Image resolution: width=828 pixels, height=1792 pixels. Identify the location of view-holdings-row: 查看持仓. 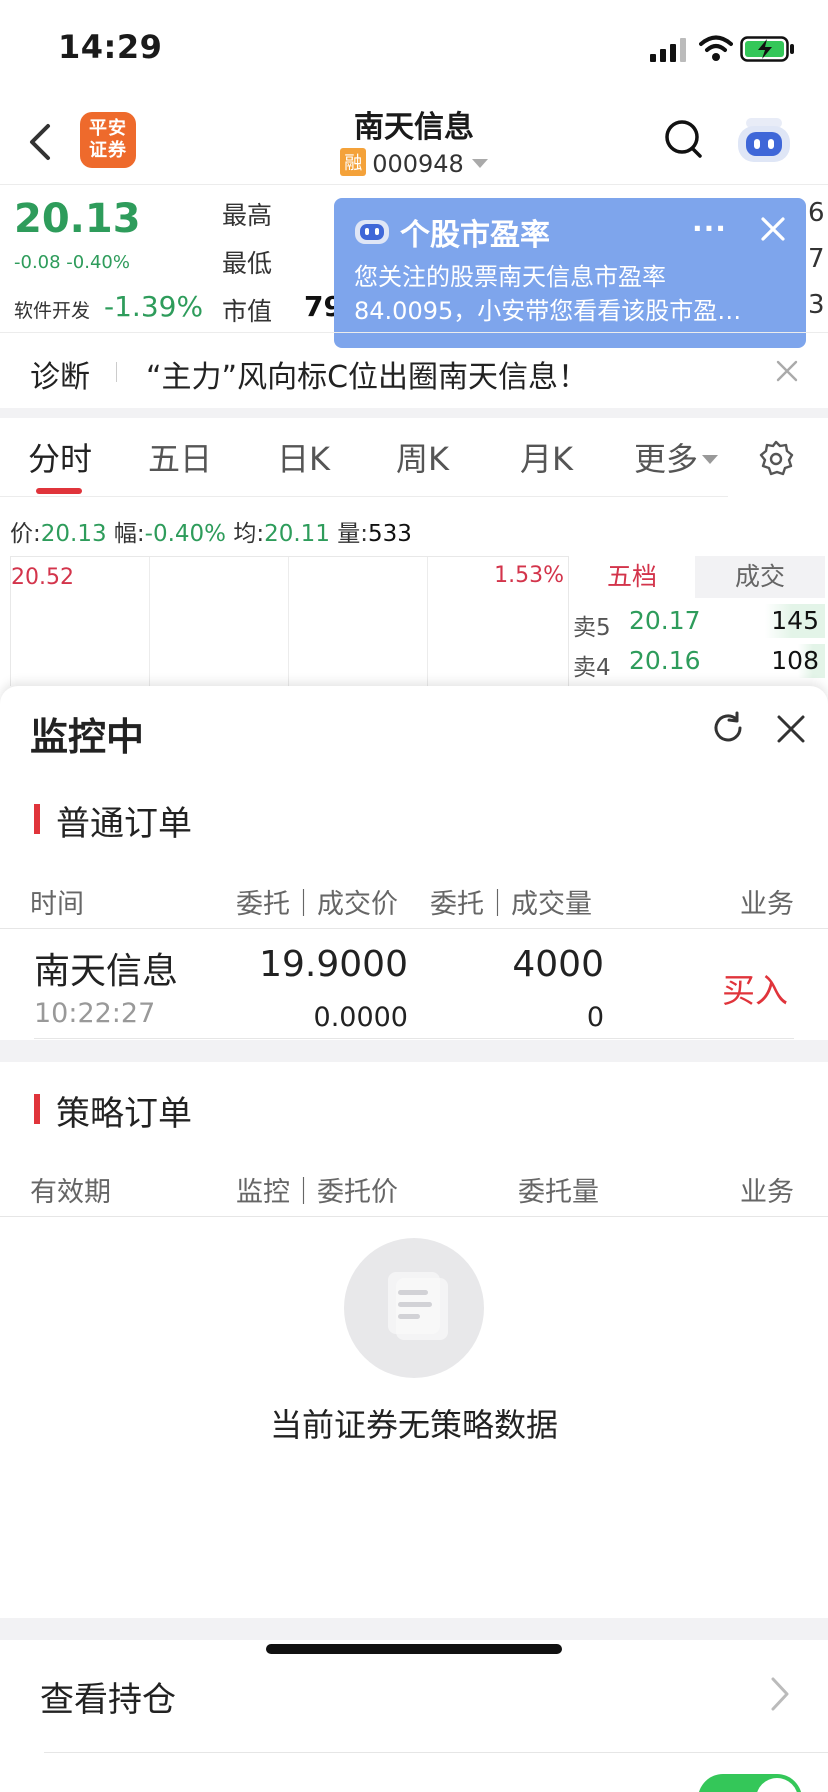
(414, 1696).